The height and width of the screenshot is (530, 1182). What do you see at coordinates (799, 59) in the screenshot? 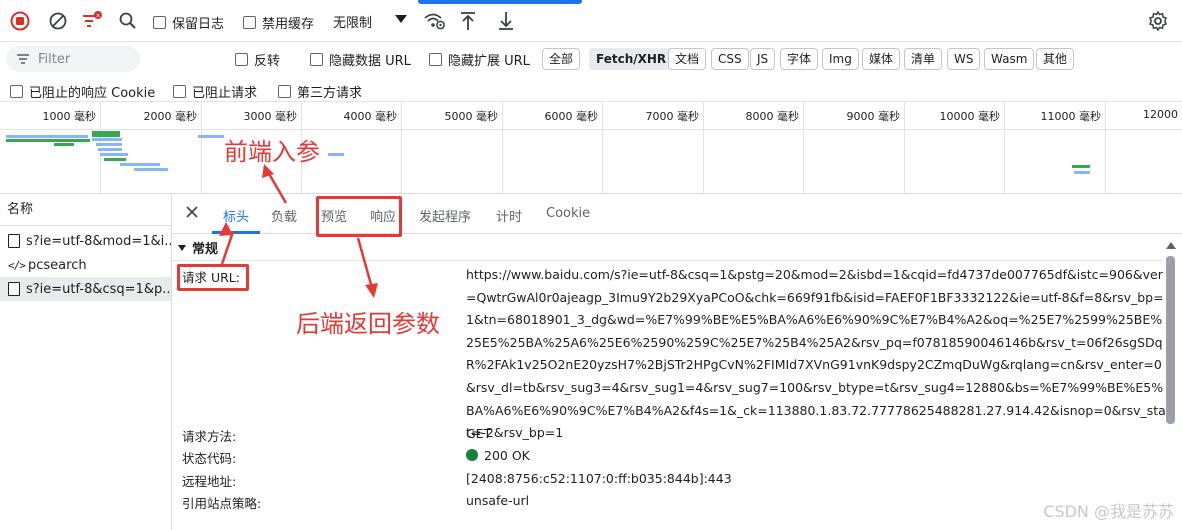
I see `type-button-font: 字体` at bounding box center [799, 59].